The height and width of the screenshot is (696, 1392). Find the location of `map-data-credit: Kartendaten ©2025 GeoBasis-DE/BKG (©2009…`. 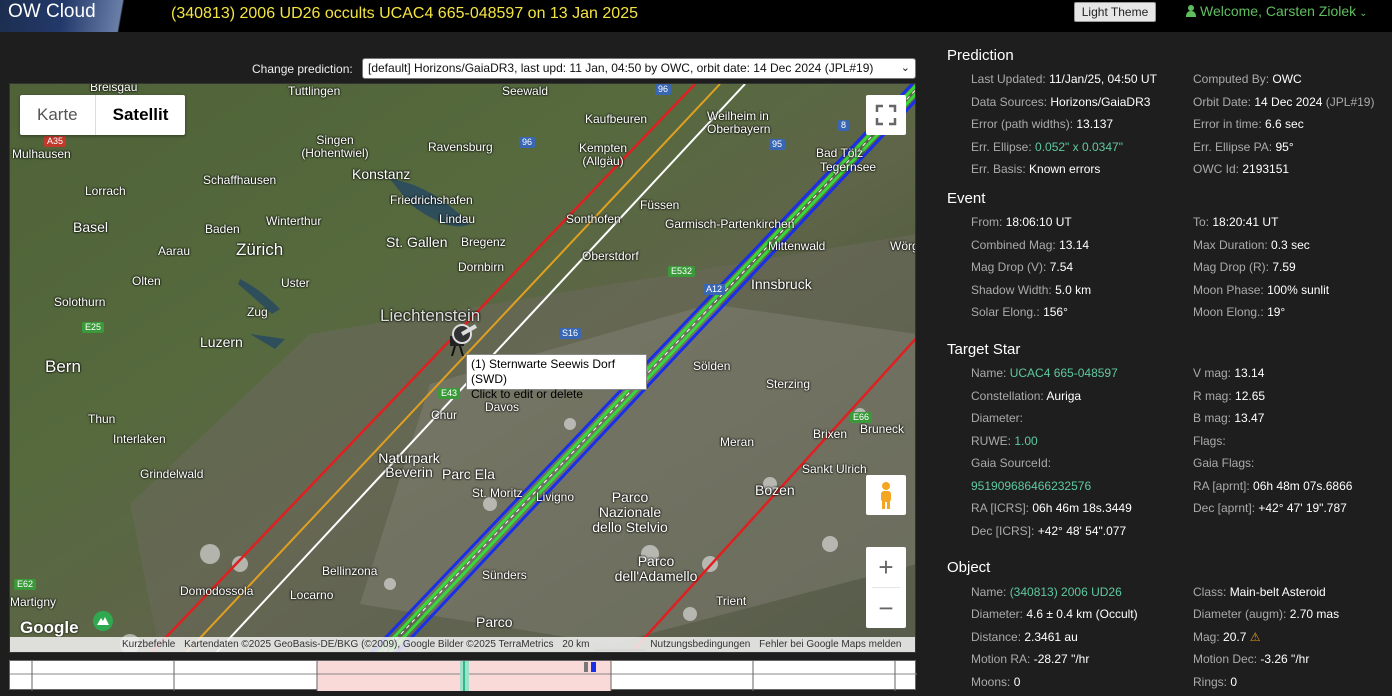

map-data-credit: Kartendaten ©2025 GeoBasis-DE/BKG (©2009… is located at coordinates (369, 644).